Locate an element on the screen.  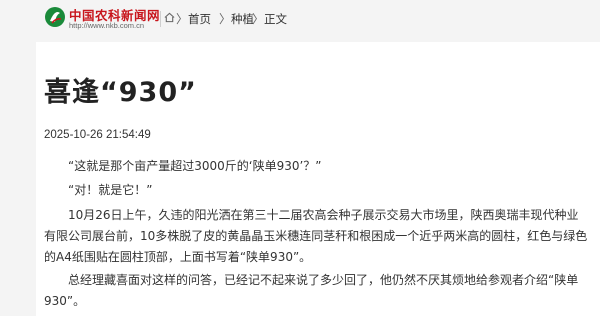
site-logo: 中国农科新闻网 http://www.nkb.com.cn is located at coordinates (102, 19).